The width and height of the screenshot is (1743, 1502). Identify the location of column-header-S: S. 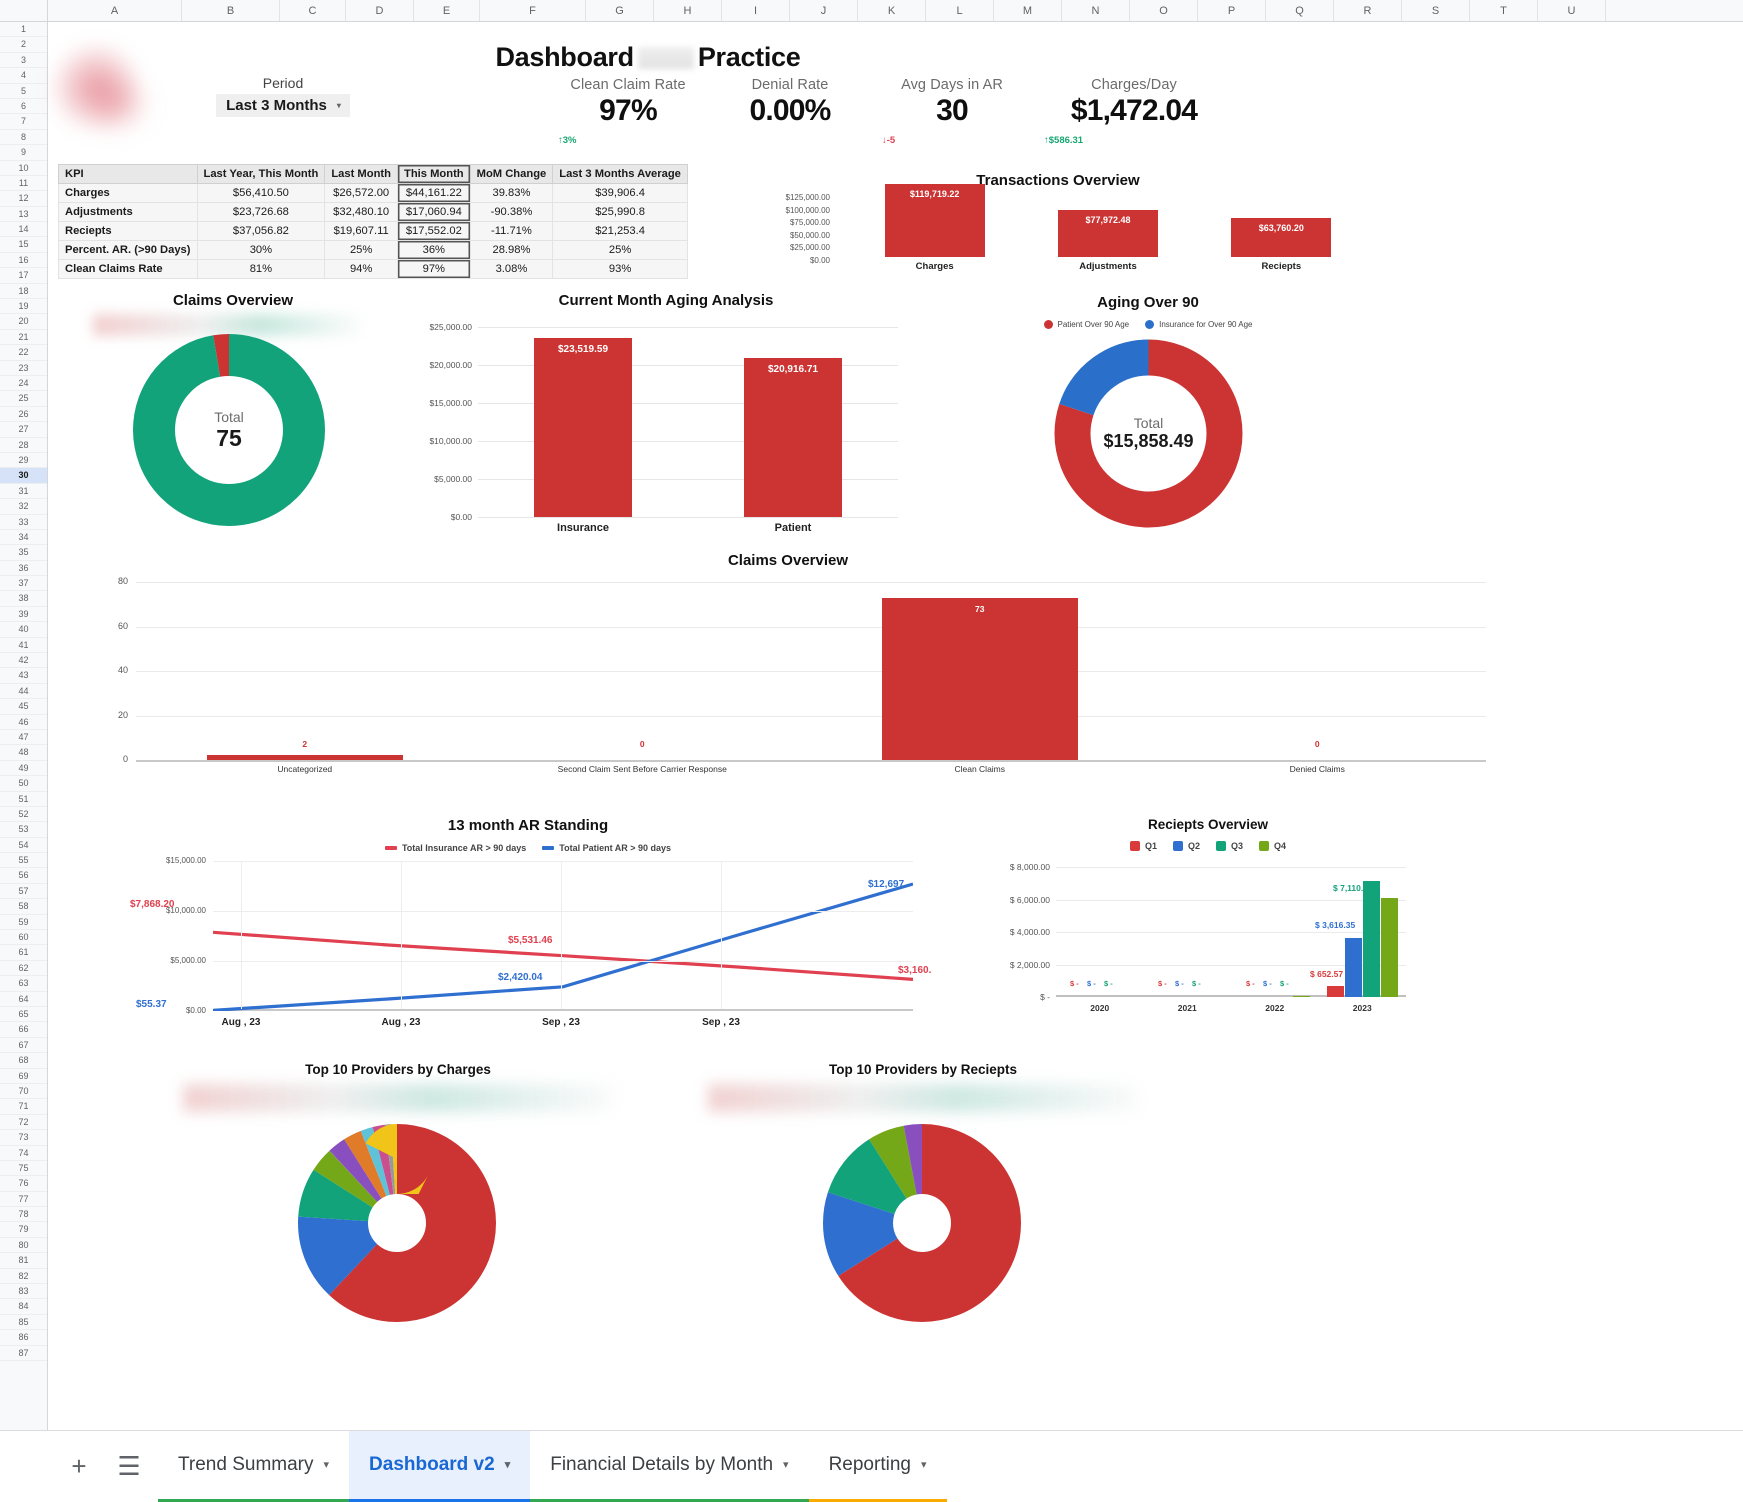
(1436, 10).